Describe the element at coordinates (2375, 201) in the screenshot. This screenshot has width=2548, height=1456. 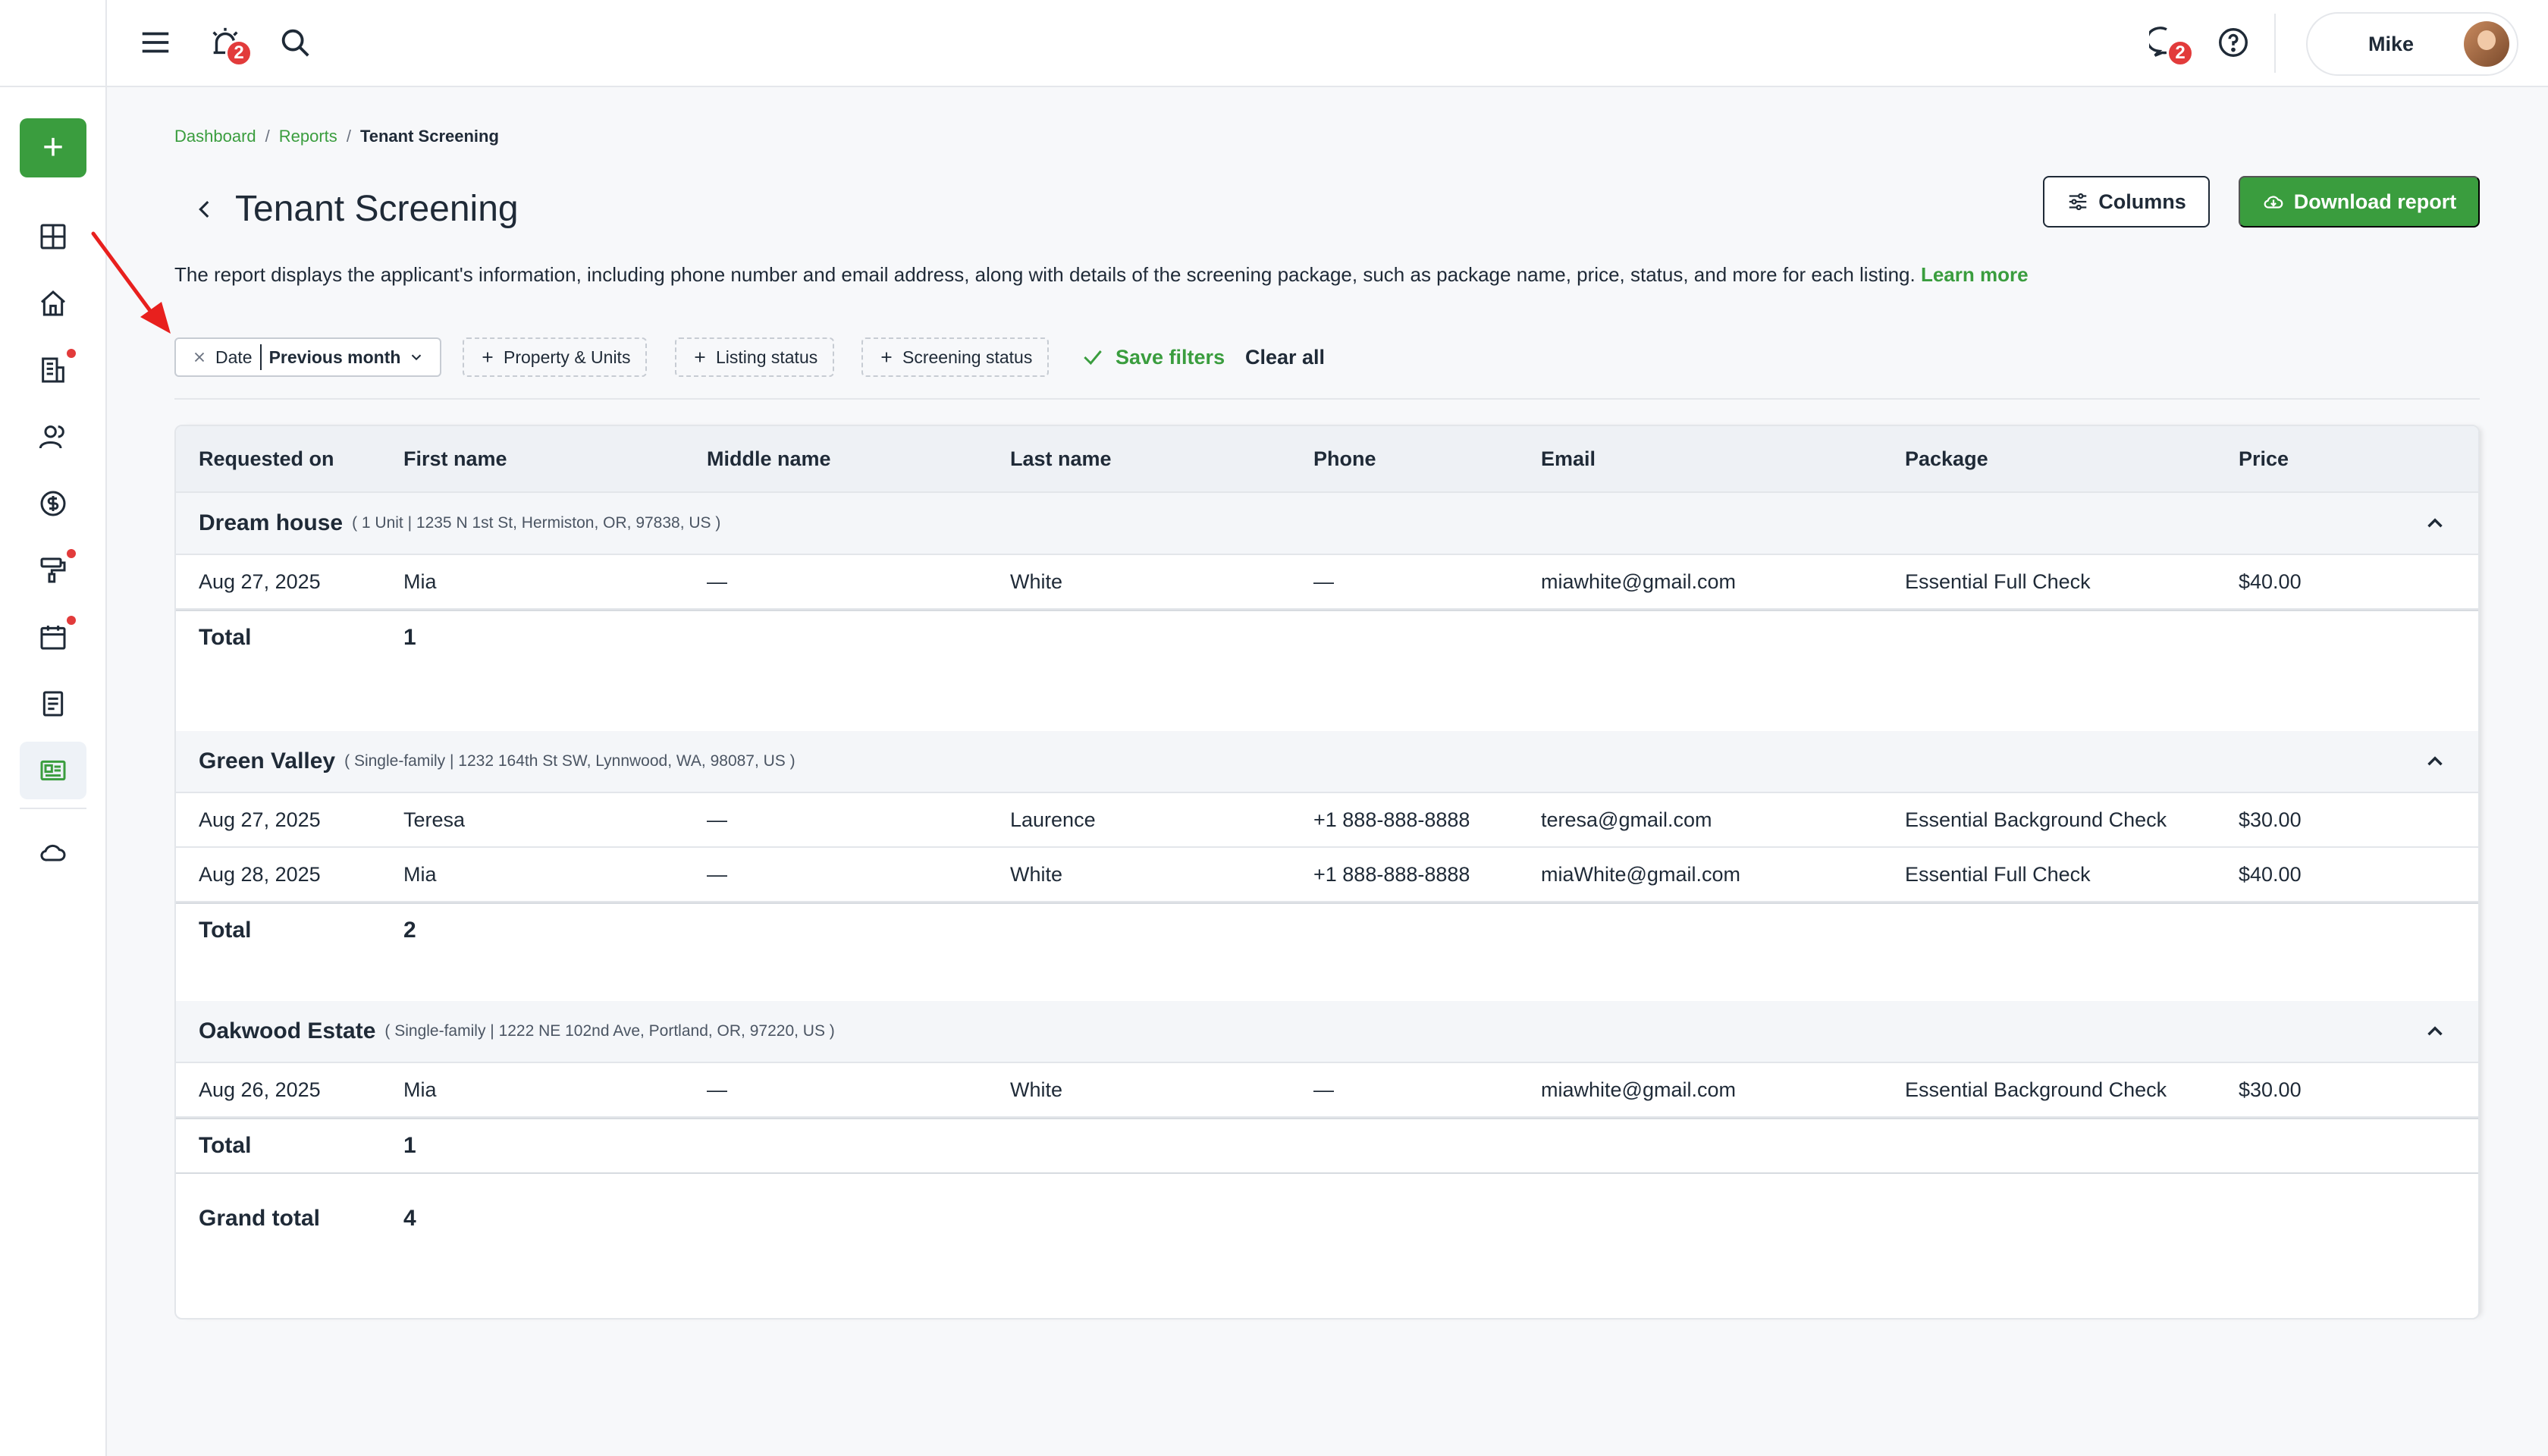
I see `download-button-label: Download report` at that location.